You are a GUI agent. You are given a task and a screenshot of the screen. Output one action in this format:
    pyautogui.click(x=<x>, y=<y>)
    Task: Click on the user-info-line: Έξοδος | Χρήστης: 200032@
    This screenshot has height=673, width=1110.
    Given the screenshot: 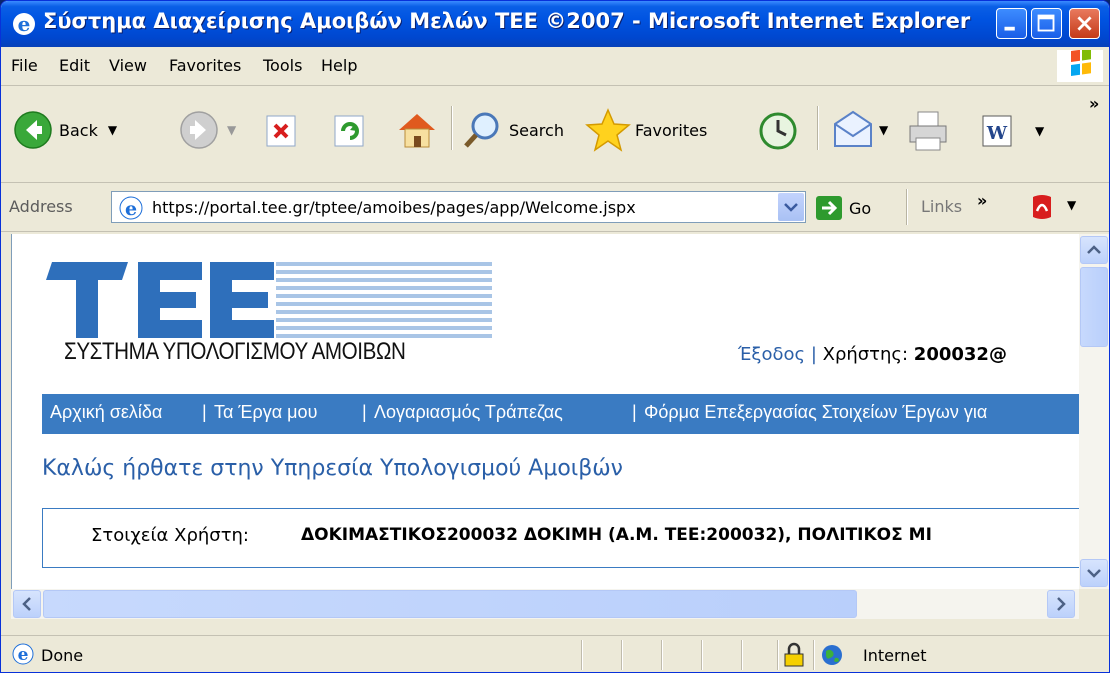 What is the action you would take?
    pyautogui.click(x=872, y=354)
    